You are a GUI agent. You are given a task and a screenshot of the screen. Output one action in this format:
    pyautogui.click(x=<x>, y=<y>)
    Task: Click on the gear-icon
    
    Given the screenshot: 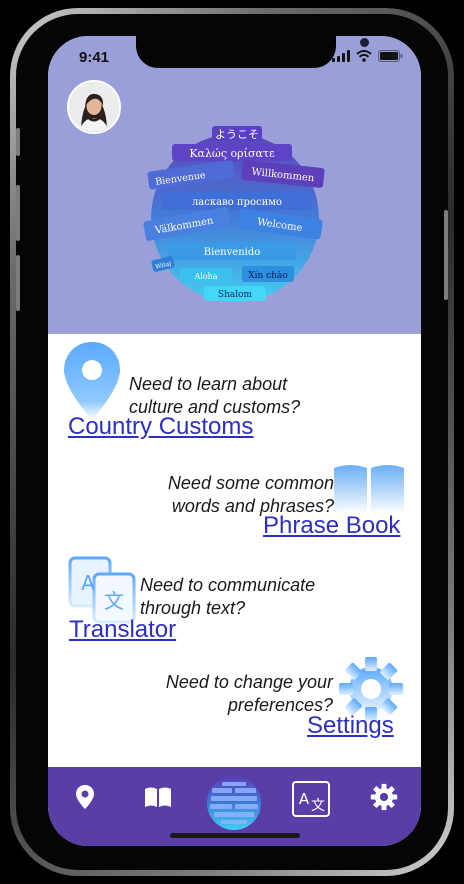 What is the action you would take?
    pyautogui.click(x=384, y=797)
    